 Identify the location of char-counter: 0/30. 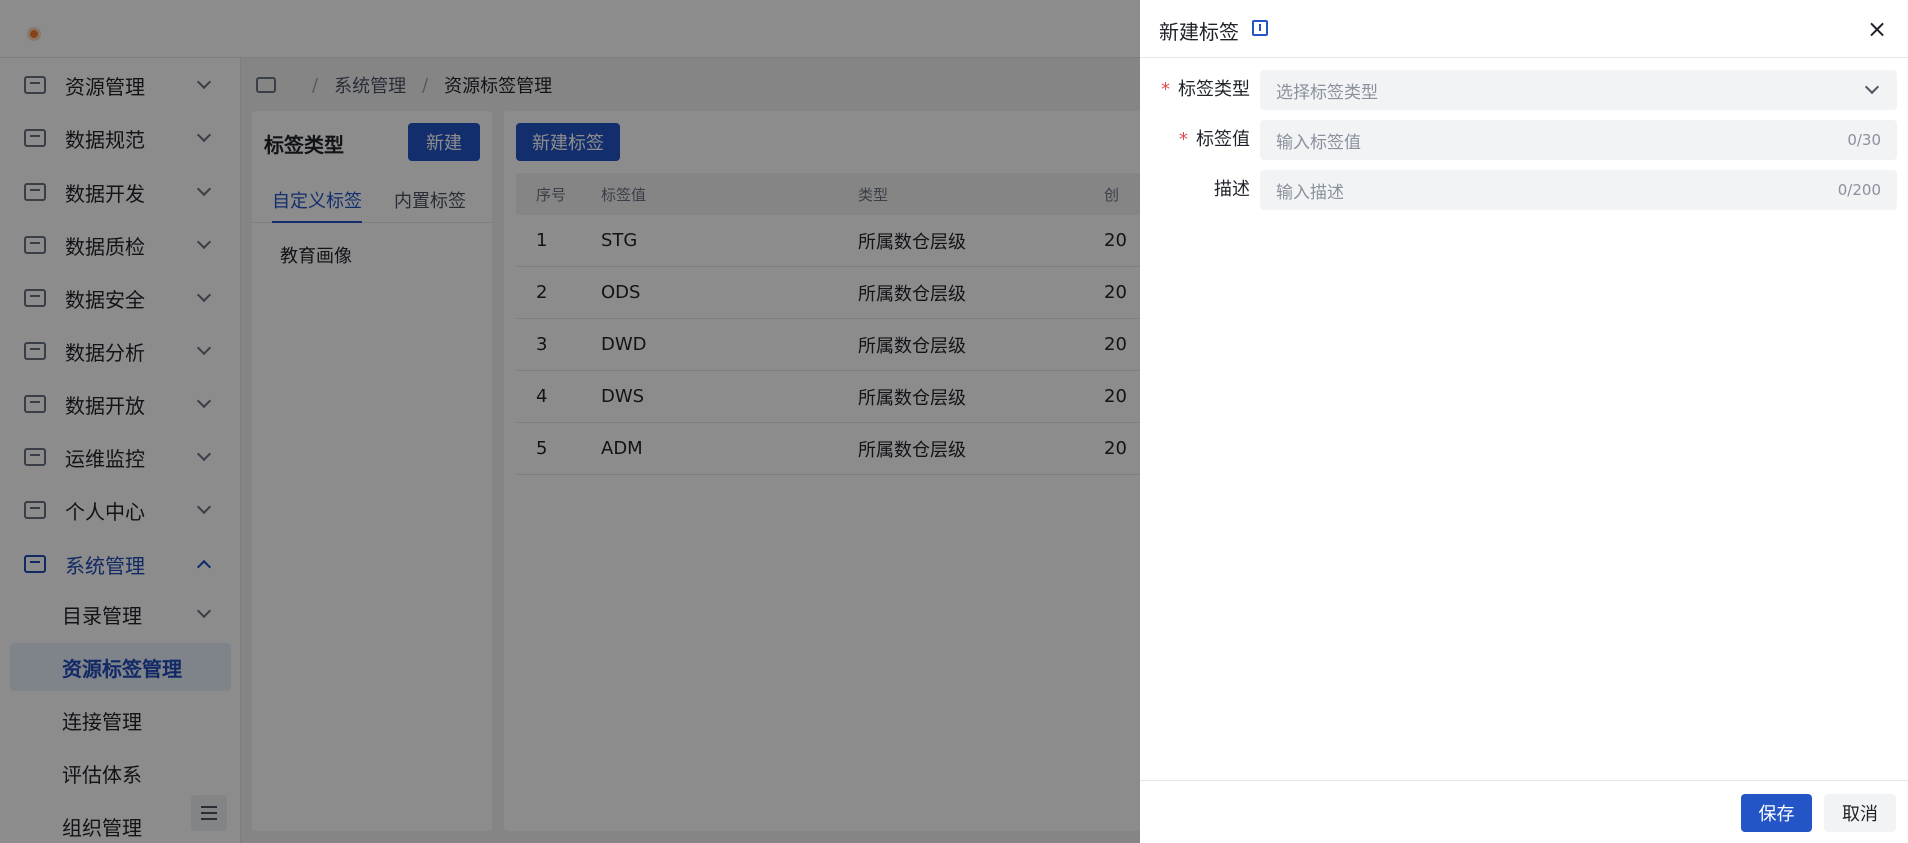
(1864, 140).